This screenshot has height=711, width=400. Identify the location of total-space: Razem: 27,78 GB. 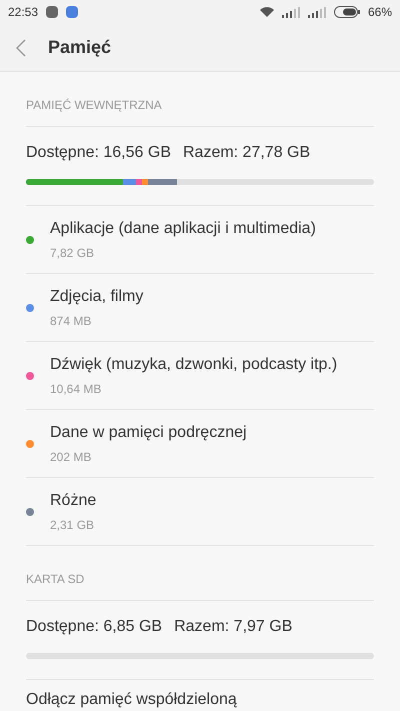
(246, 153).